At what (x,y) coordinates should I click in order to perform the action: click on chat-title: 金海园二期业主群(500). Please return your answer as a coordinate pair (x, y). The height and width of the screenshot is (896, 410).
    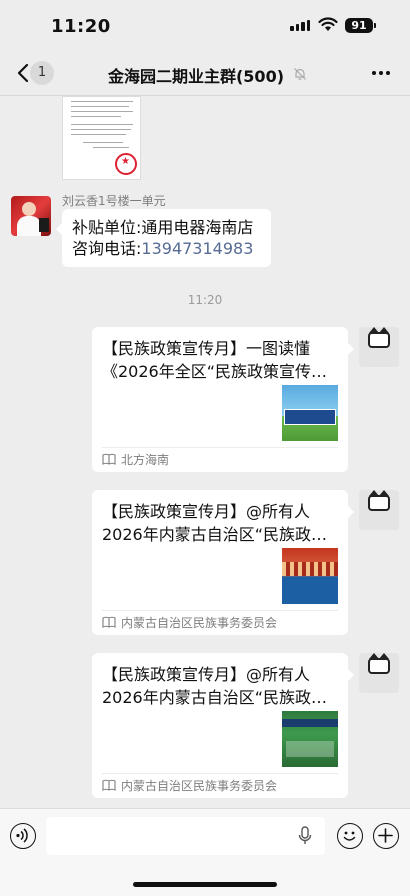
    Looking at the image, I should click on (205, 75).